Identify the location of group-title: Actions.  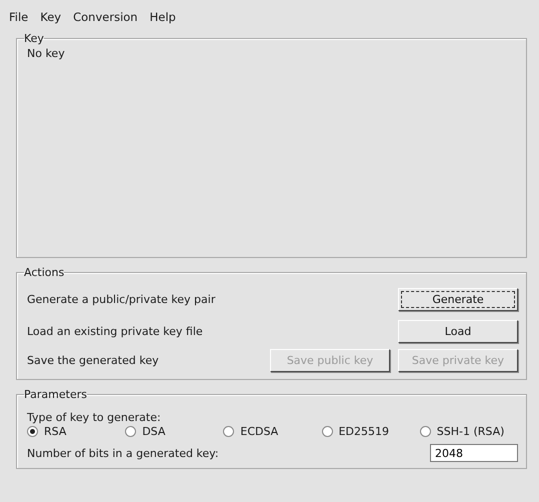
(44, 272).